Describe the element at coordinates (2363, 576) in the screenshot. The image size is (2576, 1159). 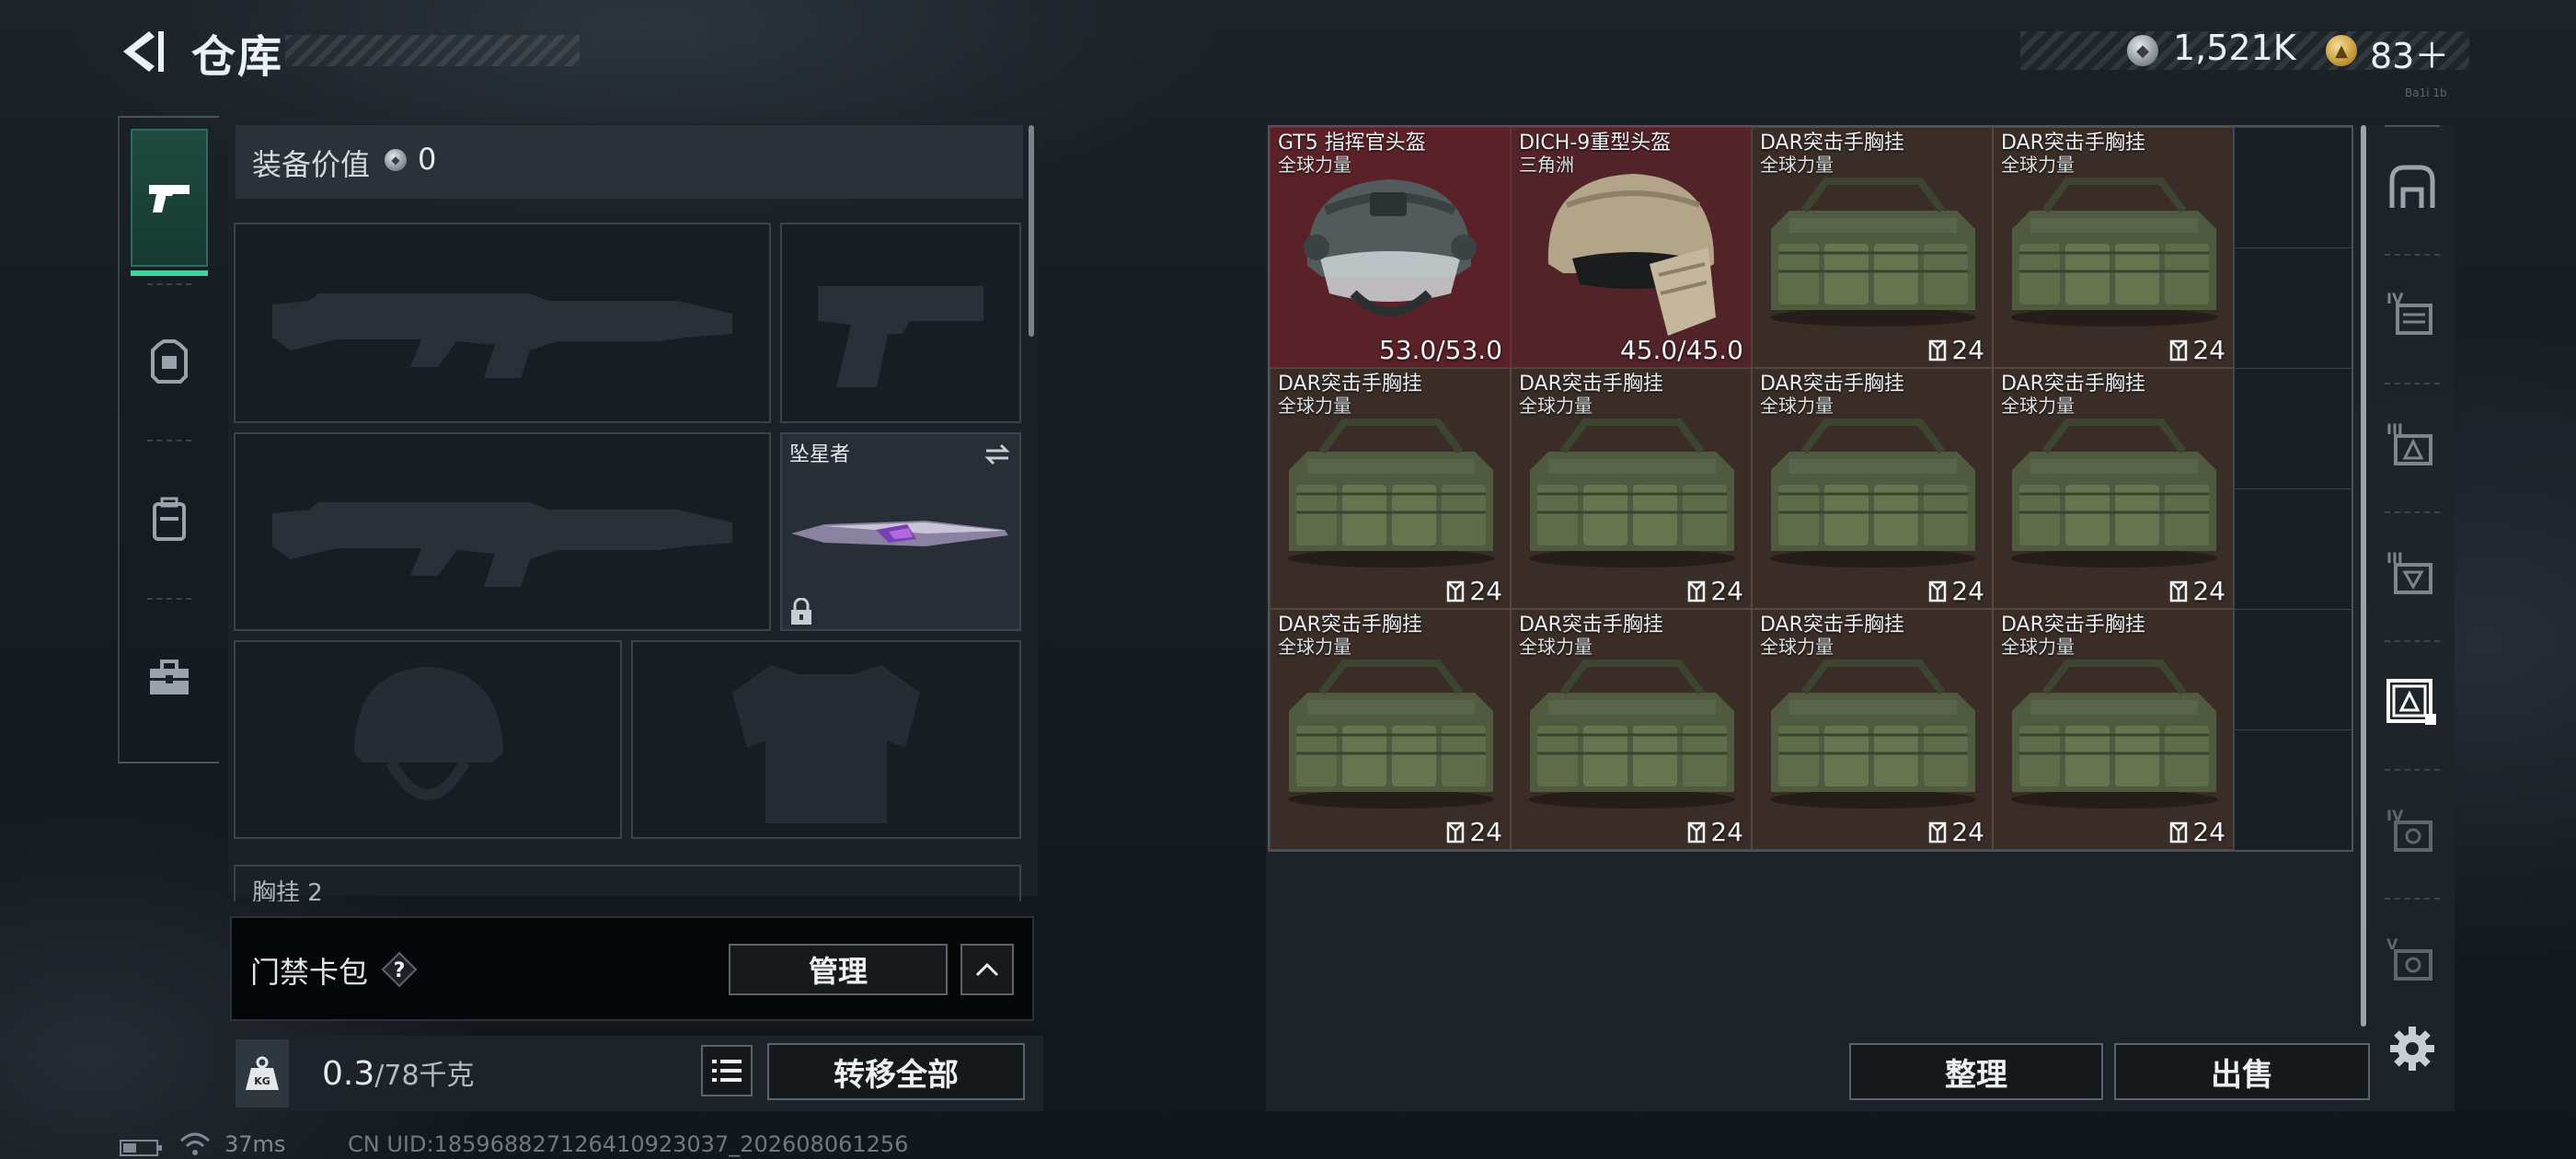
I see `stash-scrollbar` at that location.